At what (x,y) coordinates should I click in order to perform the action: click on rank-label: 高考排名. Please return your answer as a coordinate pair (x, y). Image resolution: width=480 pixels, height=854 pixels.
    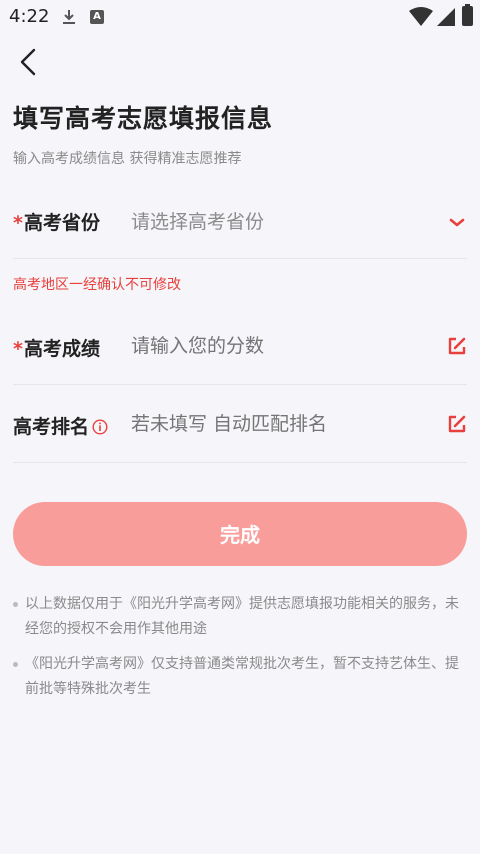
    Looking at the image, I should click on (60, 425).